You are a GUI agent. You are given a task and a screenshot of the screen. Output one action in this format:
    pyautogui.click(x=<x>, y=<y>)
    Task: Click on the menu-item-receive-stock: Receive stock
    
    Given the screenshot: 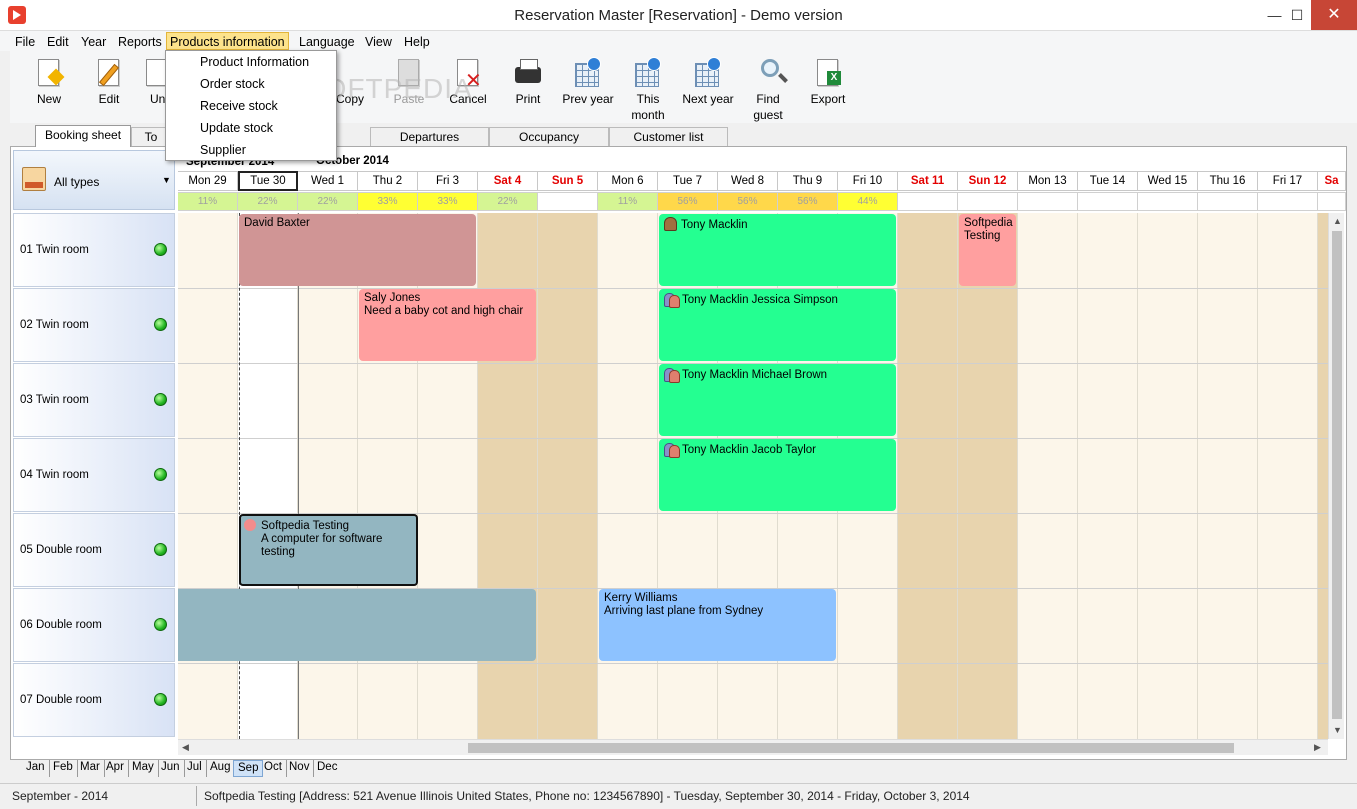 What is the action you would take?
    pyautogui.click(x=251, y=106)
    